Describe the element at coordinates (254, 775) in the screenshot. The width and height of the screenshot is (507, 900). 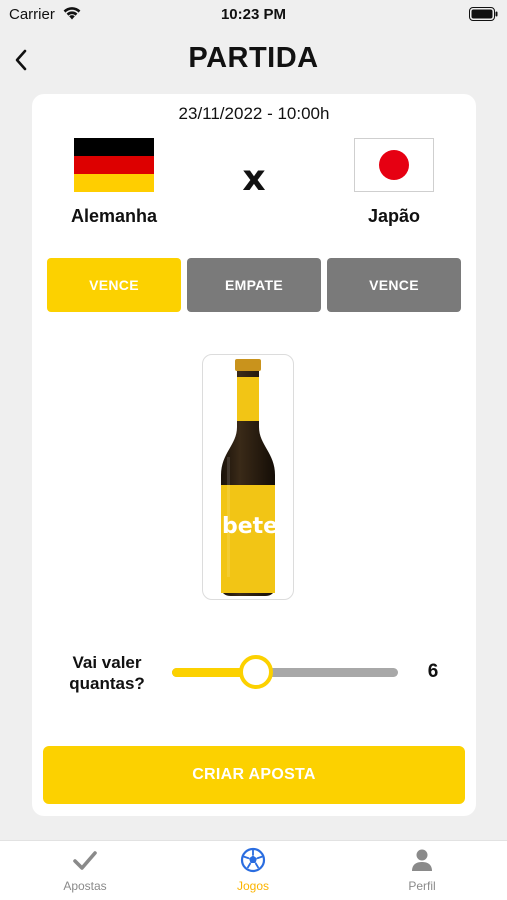
I see `create-bet-button: CRIAR APOSTA` at that location.